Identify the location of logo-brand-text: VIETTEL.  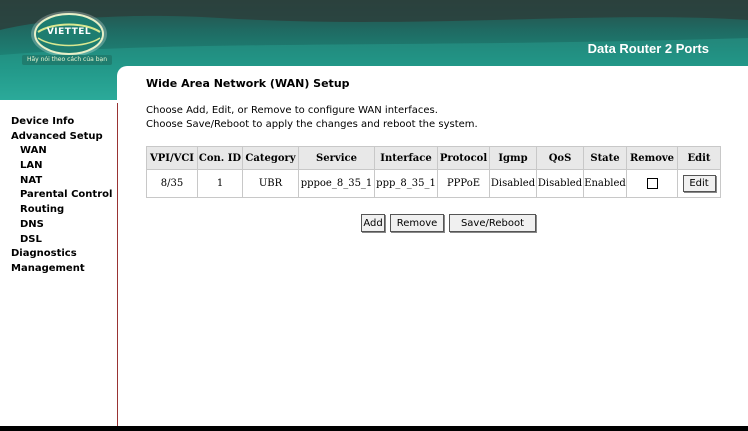
(69, 32).